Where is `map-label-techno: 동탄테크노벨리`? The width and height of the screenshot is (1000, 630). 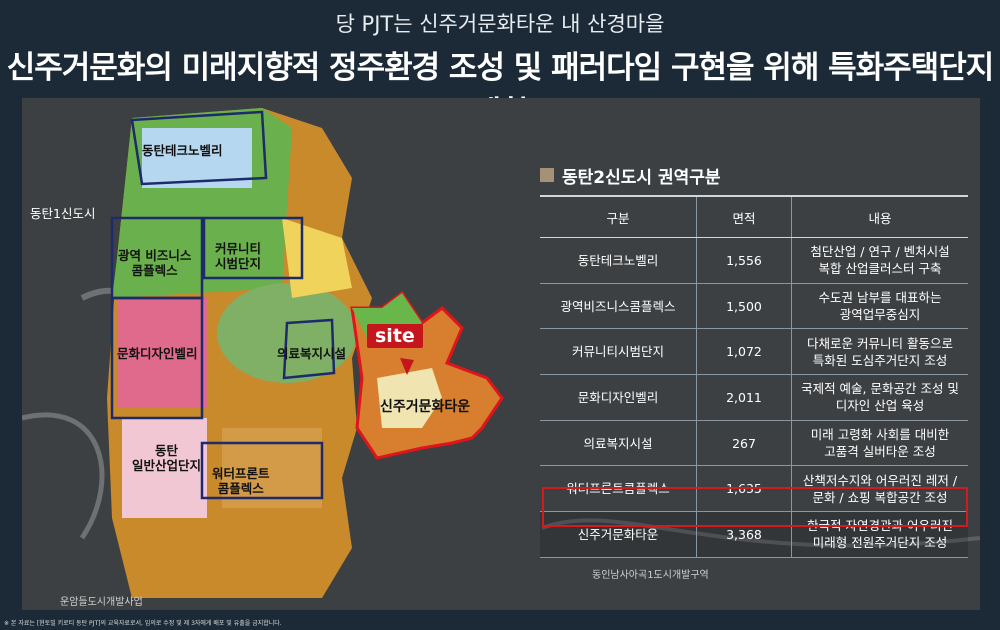
map-label-techno: 동탄테크노벨리 is located at coordinates (182, 150).